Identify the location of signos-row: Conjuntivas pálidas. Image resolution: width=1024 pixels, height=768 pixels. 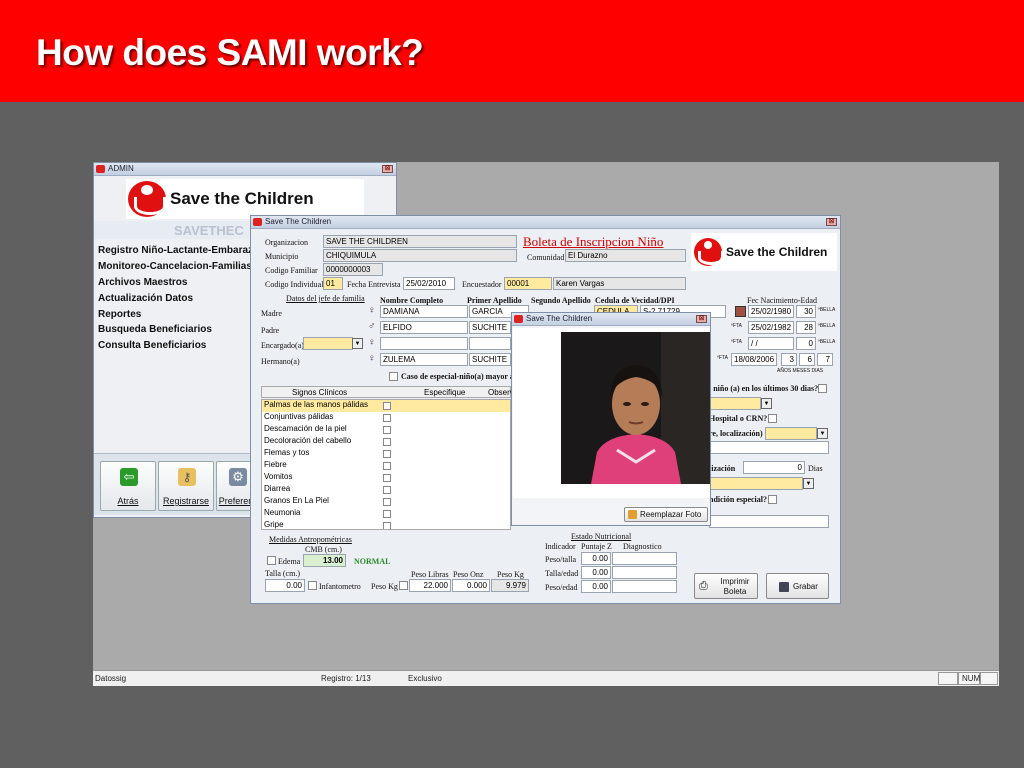
(386, 418).